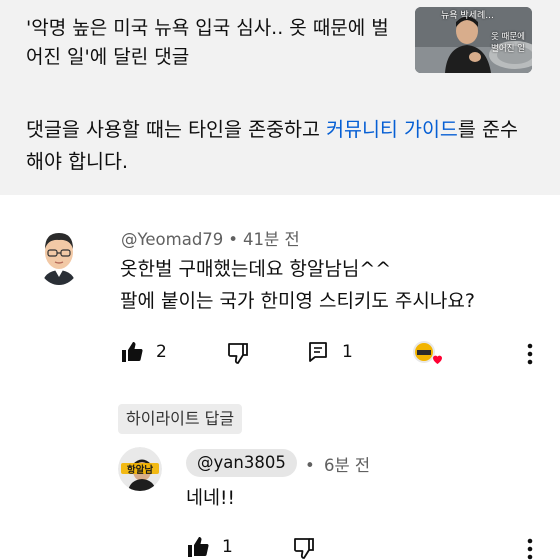  What do you see at coordinates (329, 352) in the screenshot?
I see `reply-button: 1` at bounding box center [329, 352].